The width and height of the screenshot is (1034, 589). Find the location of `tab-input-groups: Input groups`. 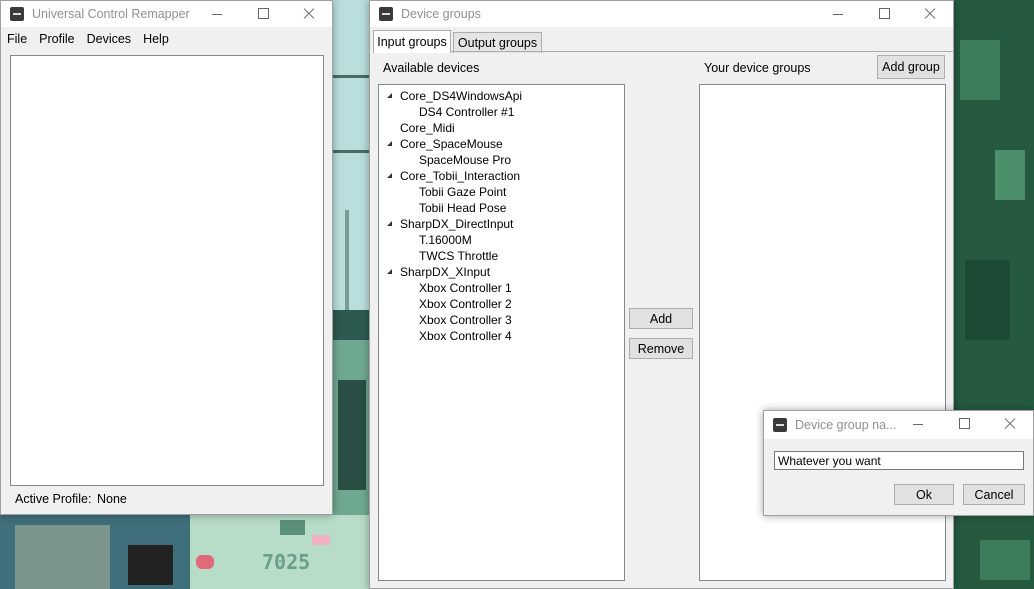

tab-input-groups: Input groups is located at coordinates (412, 41).